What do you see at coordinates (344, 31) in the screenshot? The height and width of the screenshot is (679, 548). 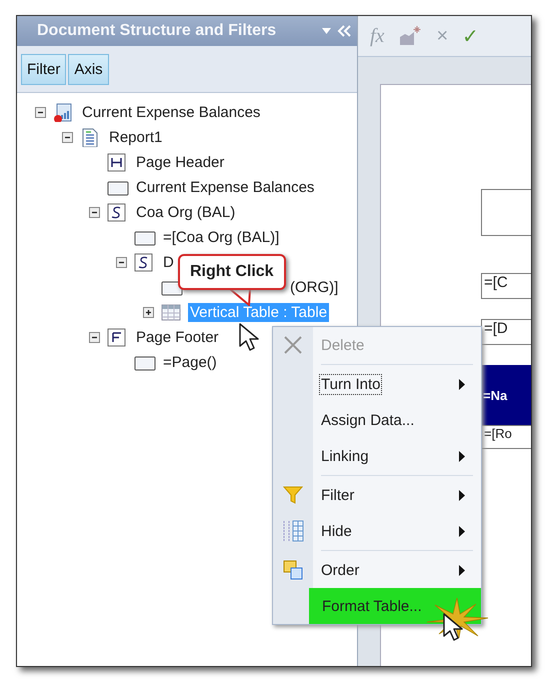 I see `collapse-icon` at bounding box center [344, 31].